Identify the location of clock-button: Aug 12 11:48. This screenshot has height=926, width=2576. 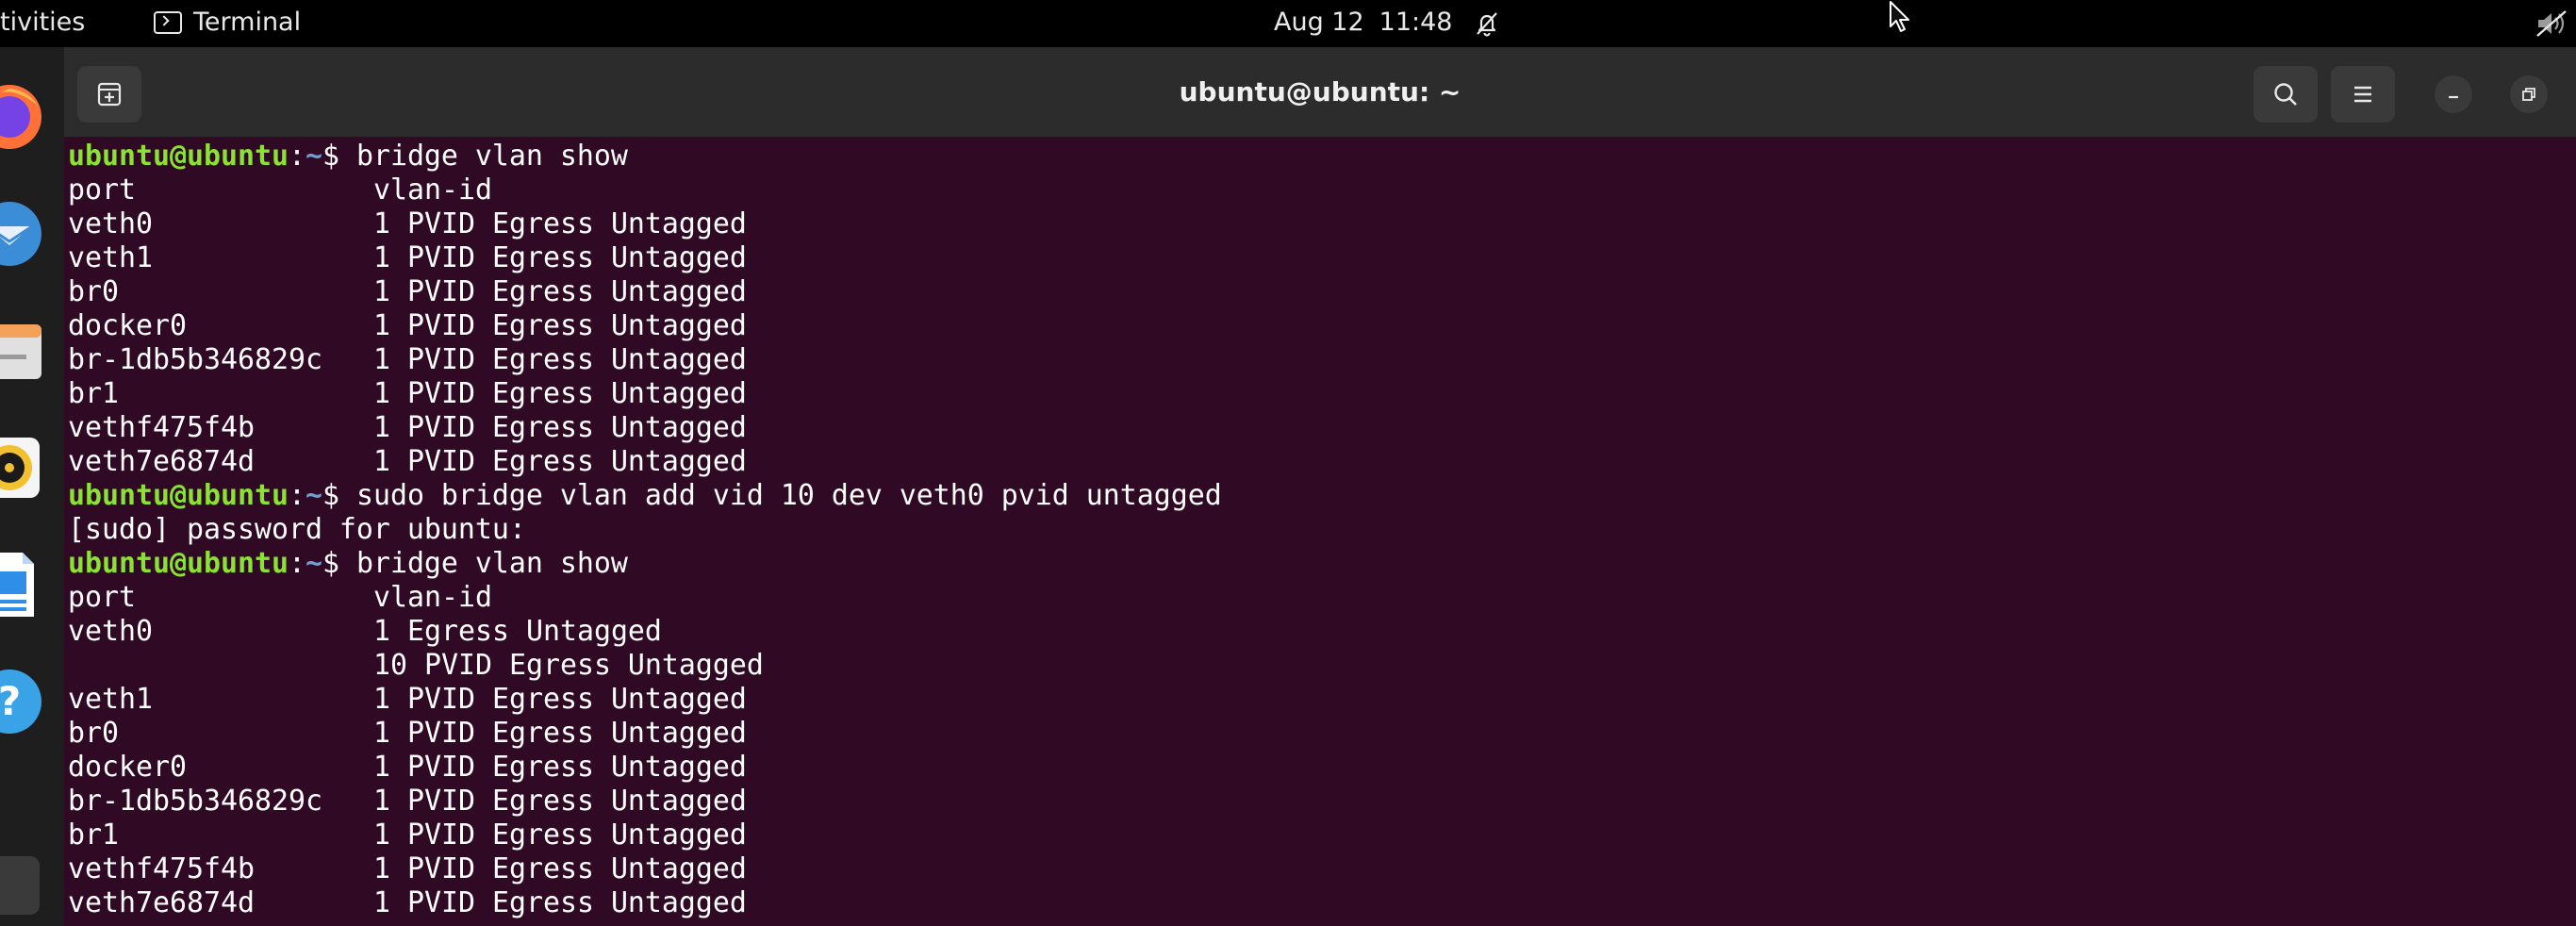
(1363, 22).